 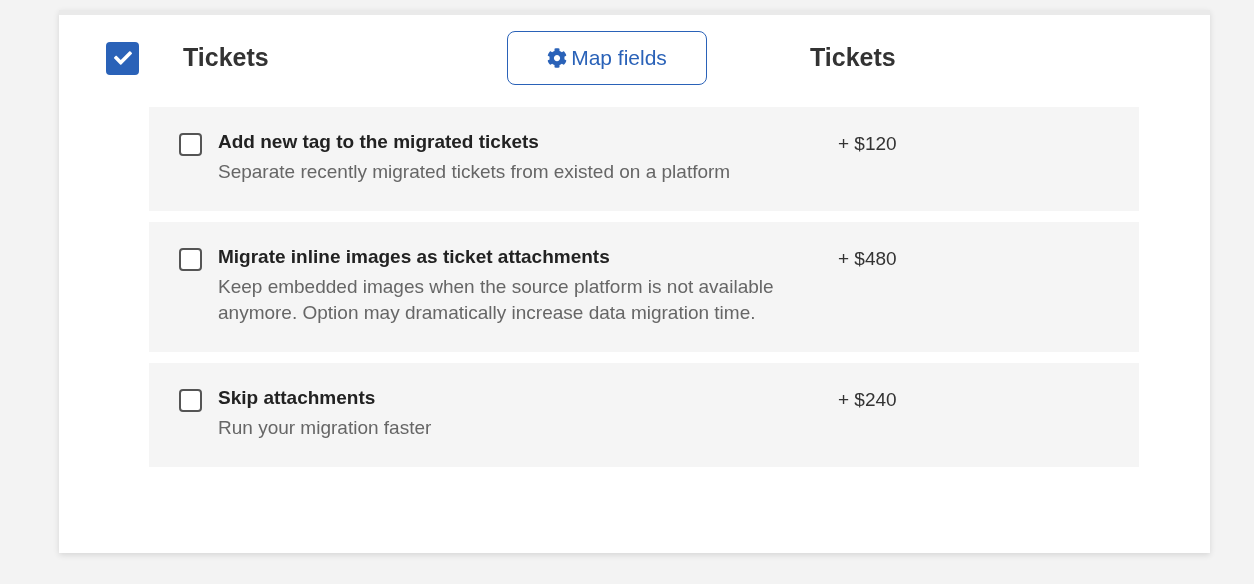 I want to click on section-checkbox, so click(x=122, y=58).